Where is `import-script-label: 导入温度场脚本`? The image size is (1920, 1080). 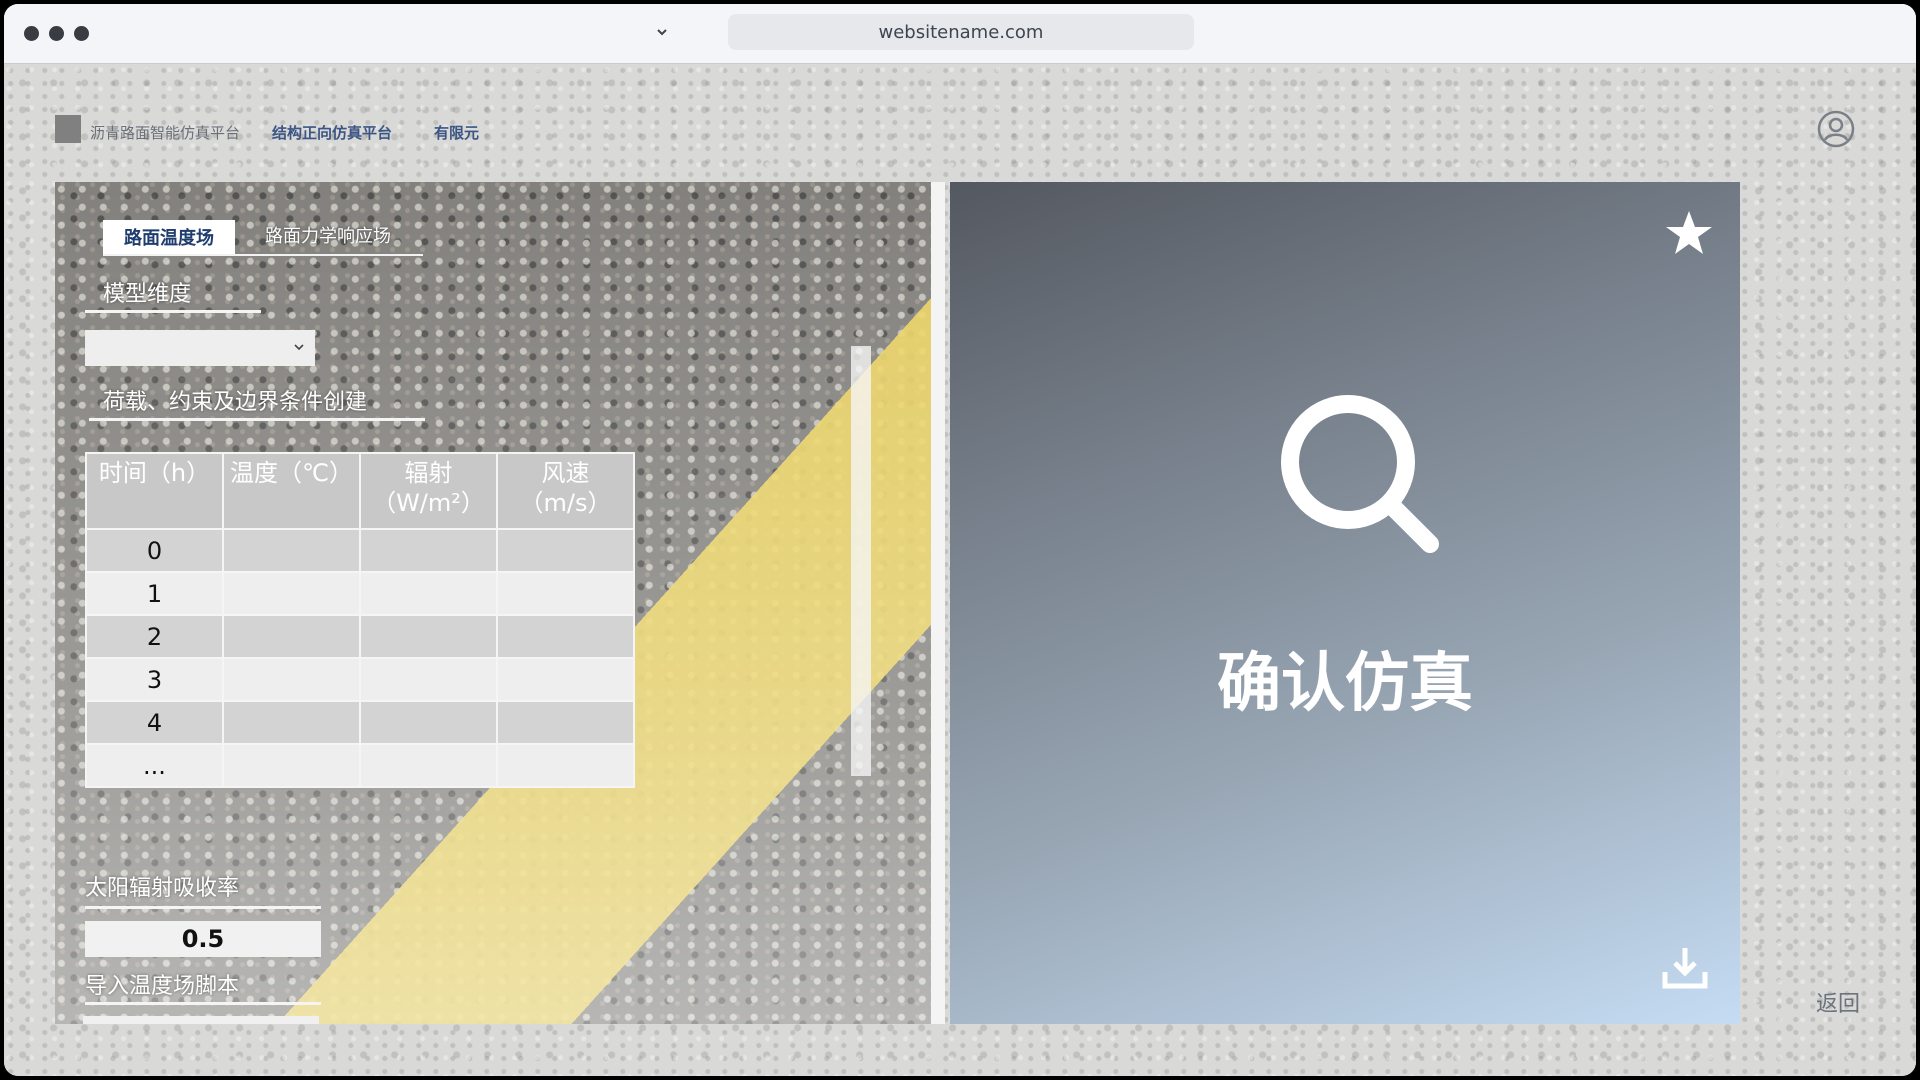 import-script-label: 导入温度场脚本 is located at coordinates (162, 986).